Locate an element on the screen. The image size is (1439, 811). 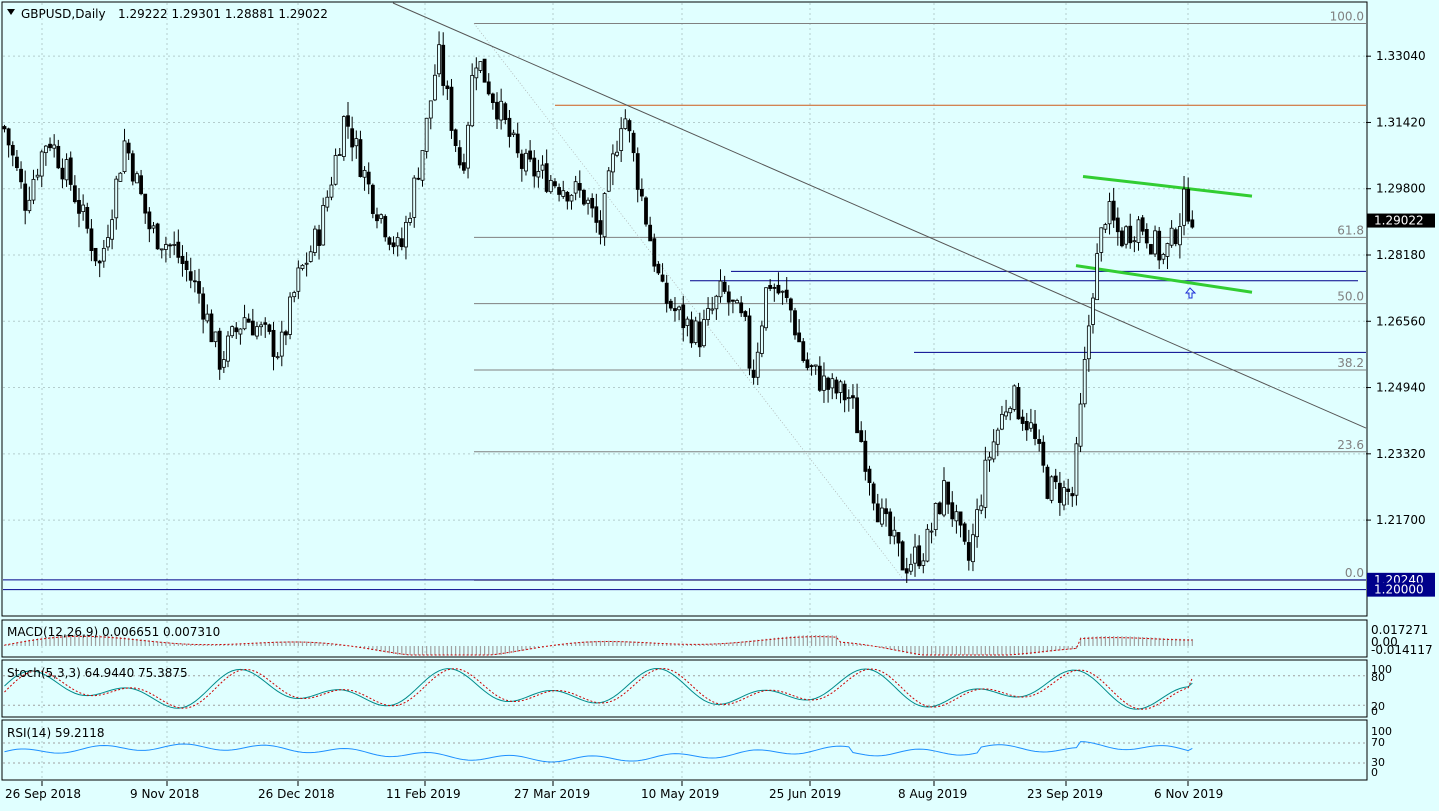
chart-menu-dropdown-icon is located at coordinates (11, 12).